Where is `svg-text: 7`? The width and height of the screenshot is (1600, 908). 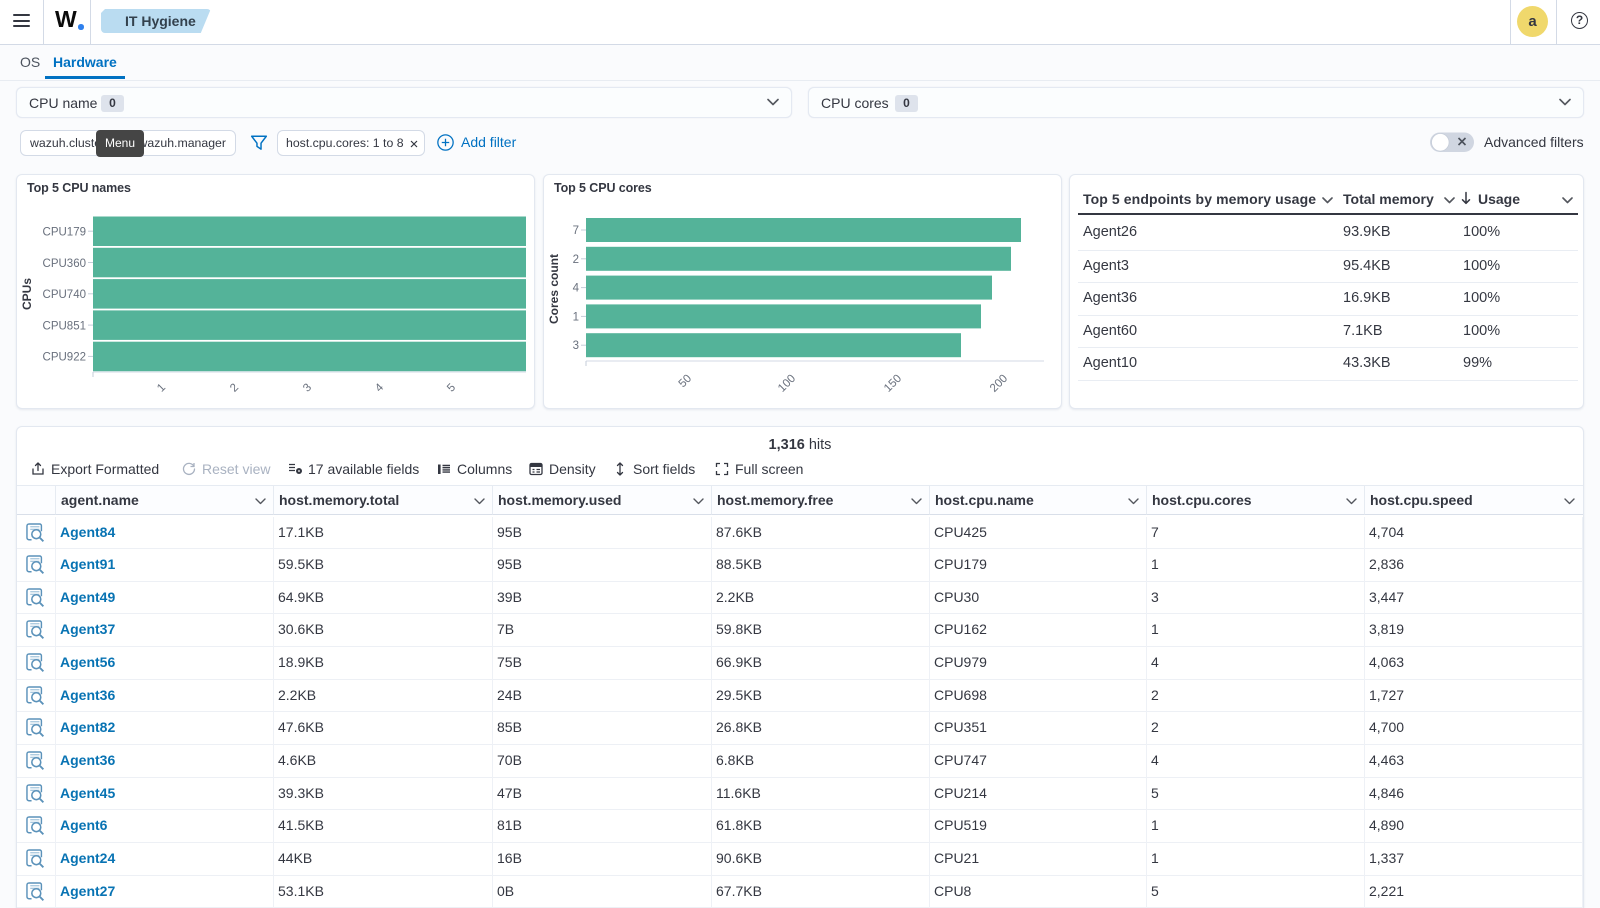
svg-text: 7 is located at coordinates (576, 231).